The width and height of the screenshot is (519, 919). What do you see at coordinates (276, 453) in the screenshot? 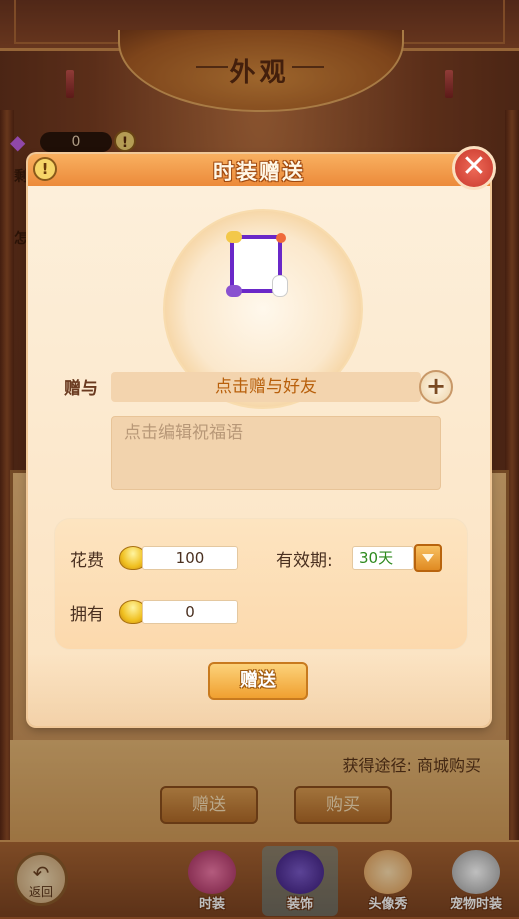
I see `blessing-input: 点击编辑祝福语` at bounding box center [276, 453].